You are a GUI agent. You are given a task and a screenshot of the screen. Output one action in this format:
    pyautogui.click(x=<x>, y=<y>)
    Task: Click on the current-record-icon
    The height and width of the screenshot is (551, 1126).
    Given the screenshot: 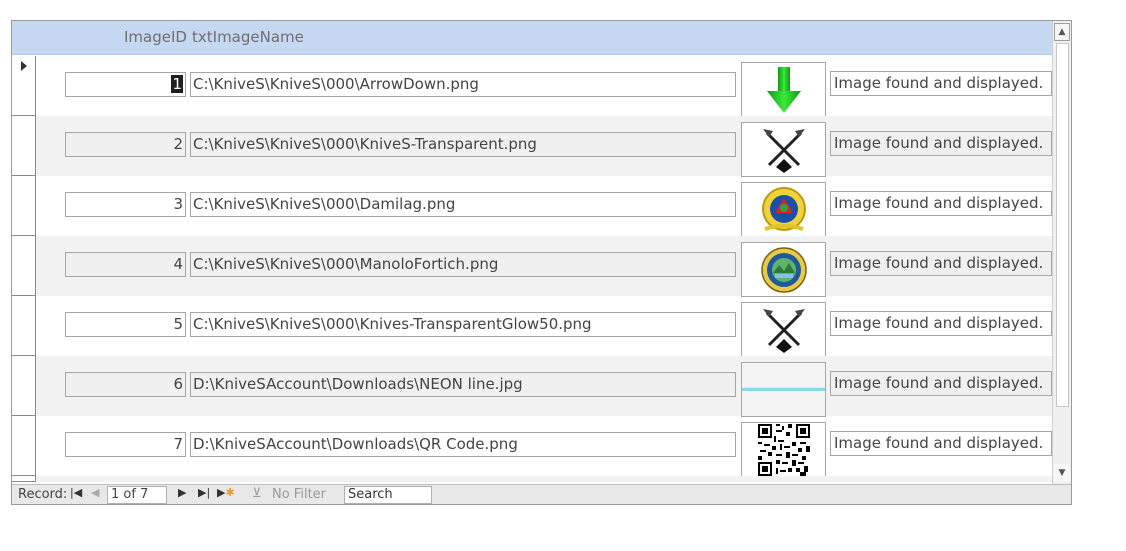 What is the action you would take?
    pyautogui.click(x=24, y=66)
    